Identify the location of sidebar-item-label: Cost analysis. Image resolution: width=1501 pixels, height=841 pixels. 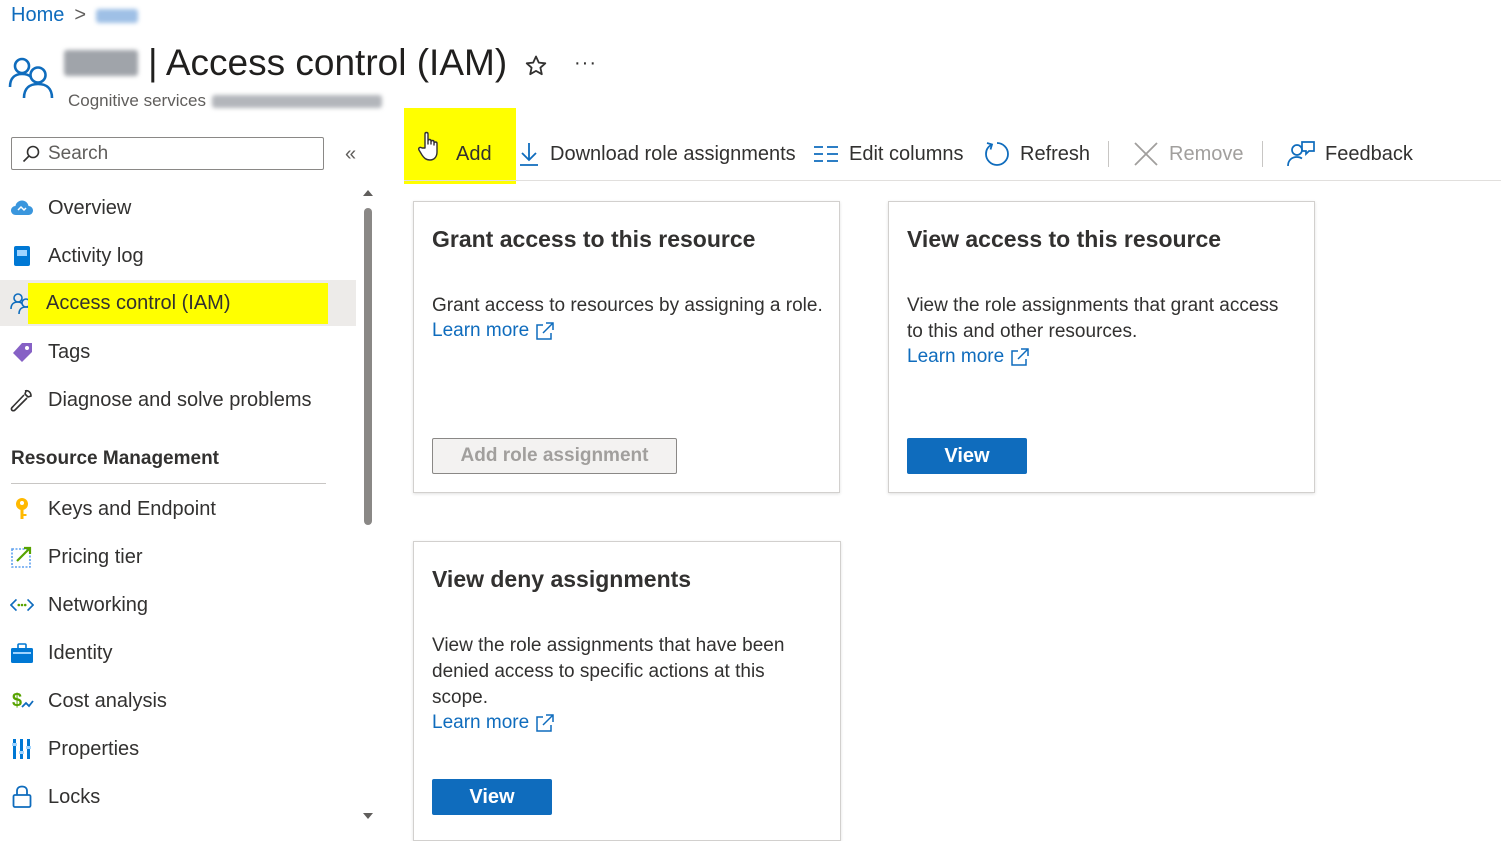
(107, 700).